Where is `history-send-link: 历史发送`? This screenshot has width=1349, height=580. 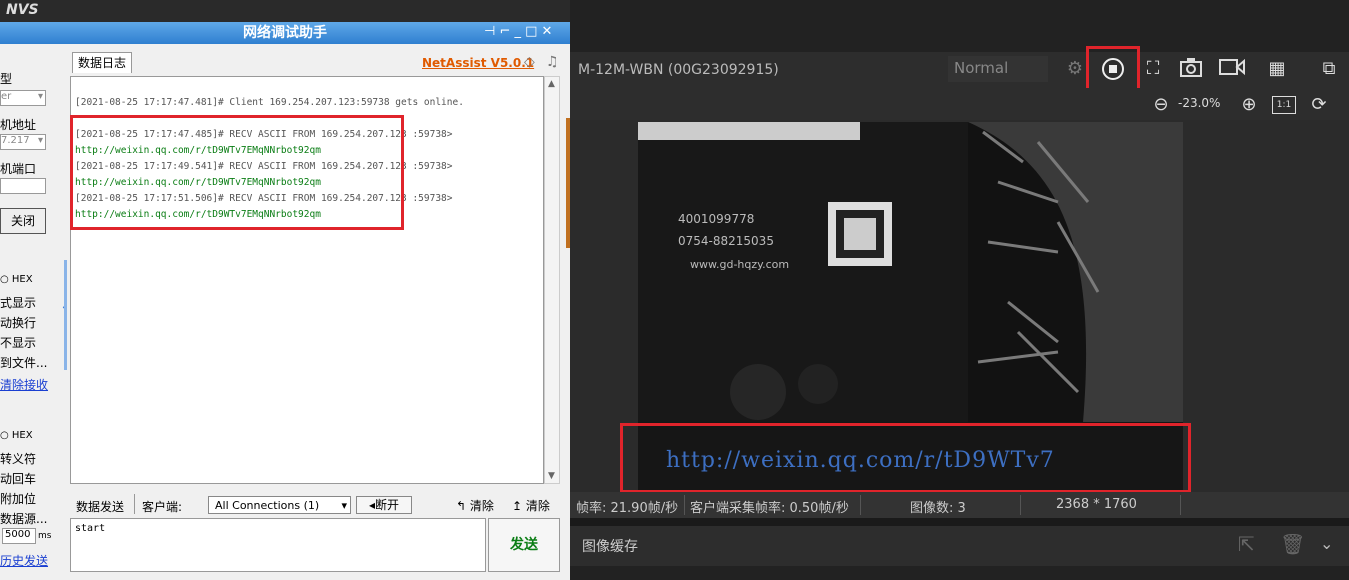
history-send-link: 历史发送 is located at coordinates (24, 560).